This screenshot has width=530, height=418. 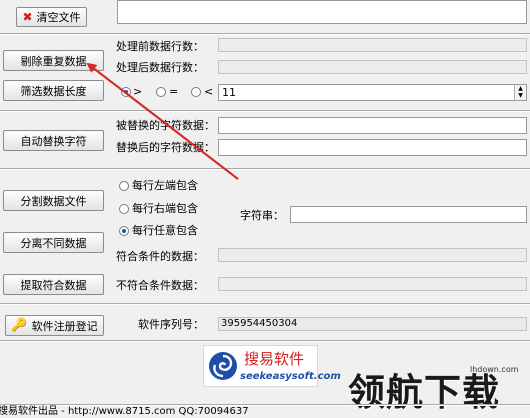 What do you see at coordinates (262, 215) in the screenshot?
I see `string-label: 字符串：` at bounding box center [262, 215].